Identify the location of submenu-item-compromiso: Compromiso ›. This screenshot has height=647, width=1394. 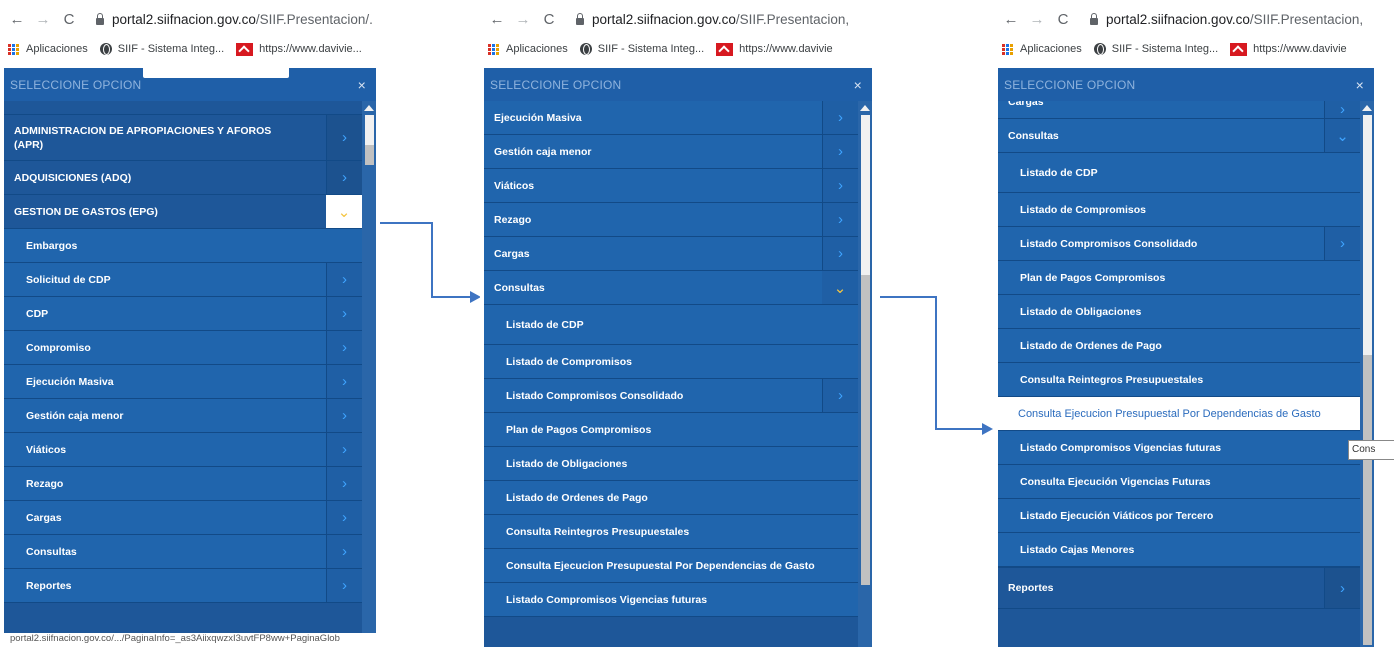
(183, 348).